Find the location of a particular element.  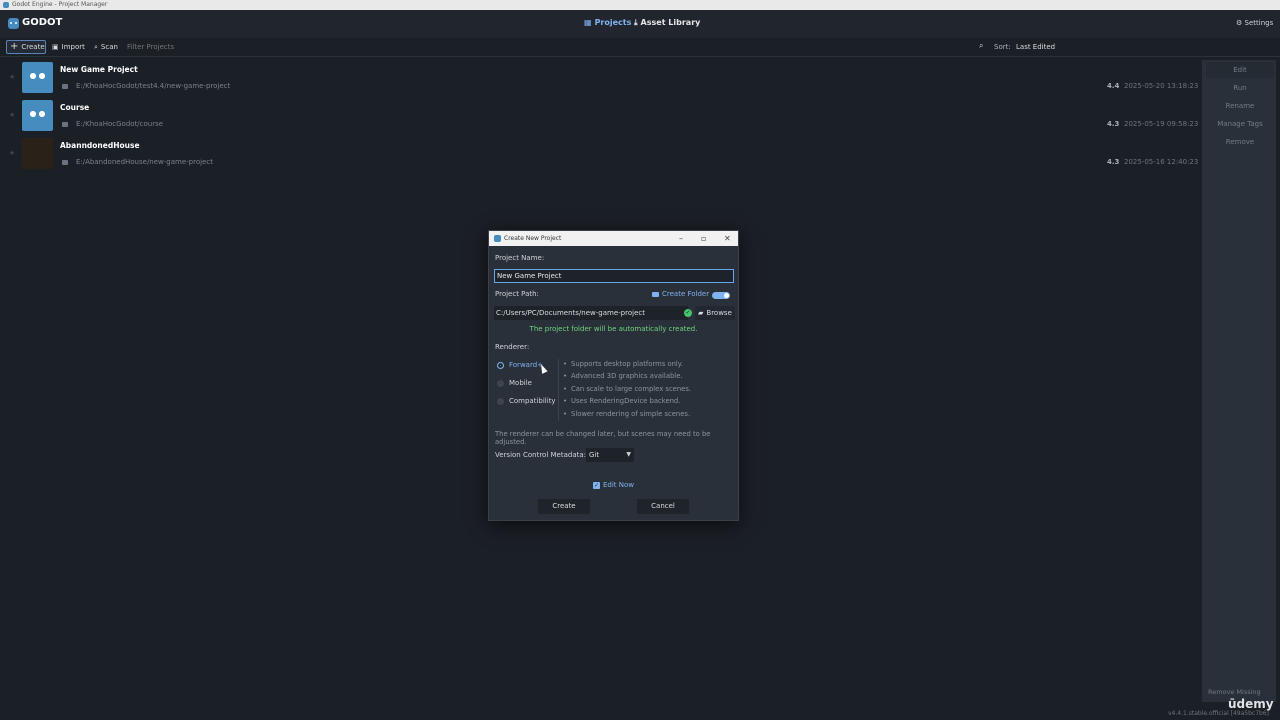

dialog-titlebar: Create New Project – ▫ ✕ is located at coordinates (613, 238).